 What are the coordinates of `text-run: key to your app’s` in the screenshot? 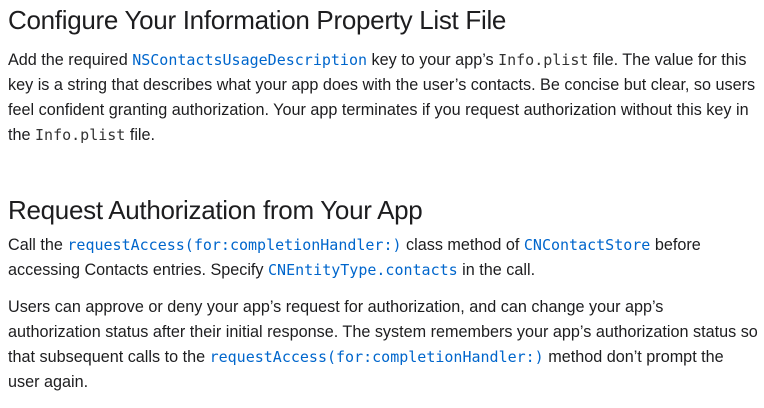 It's located at (433, 60).